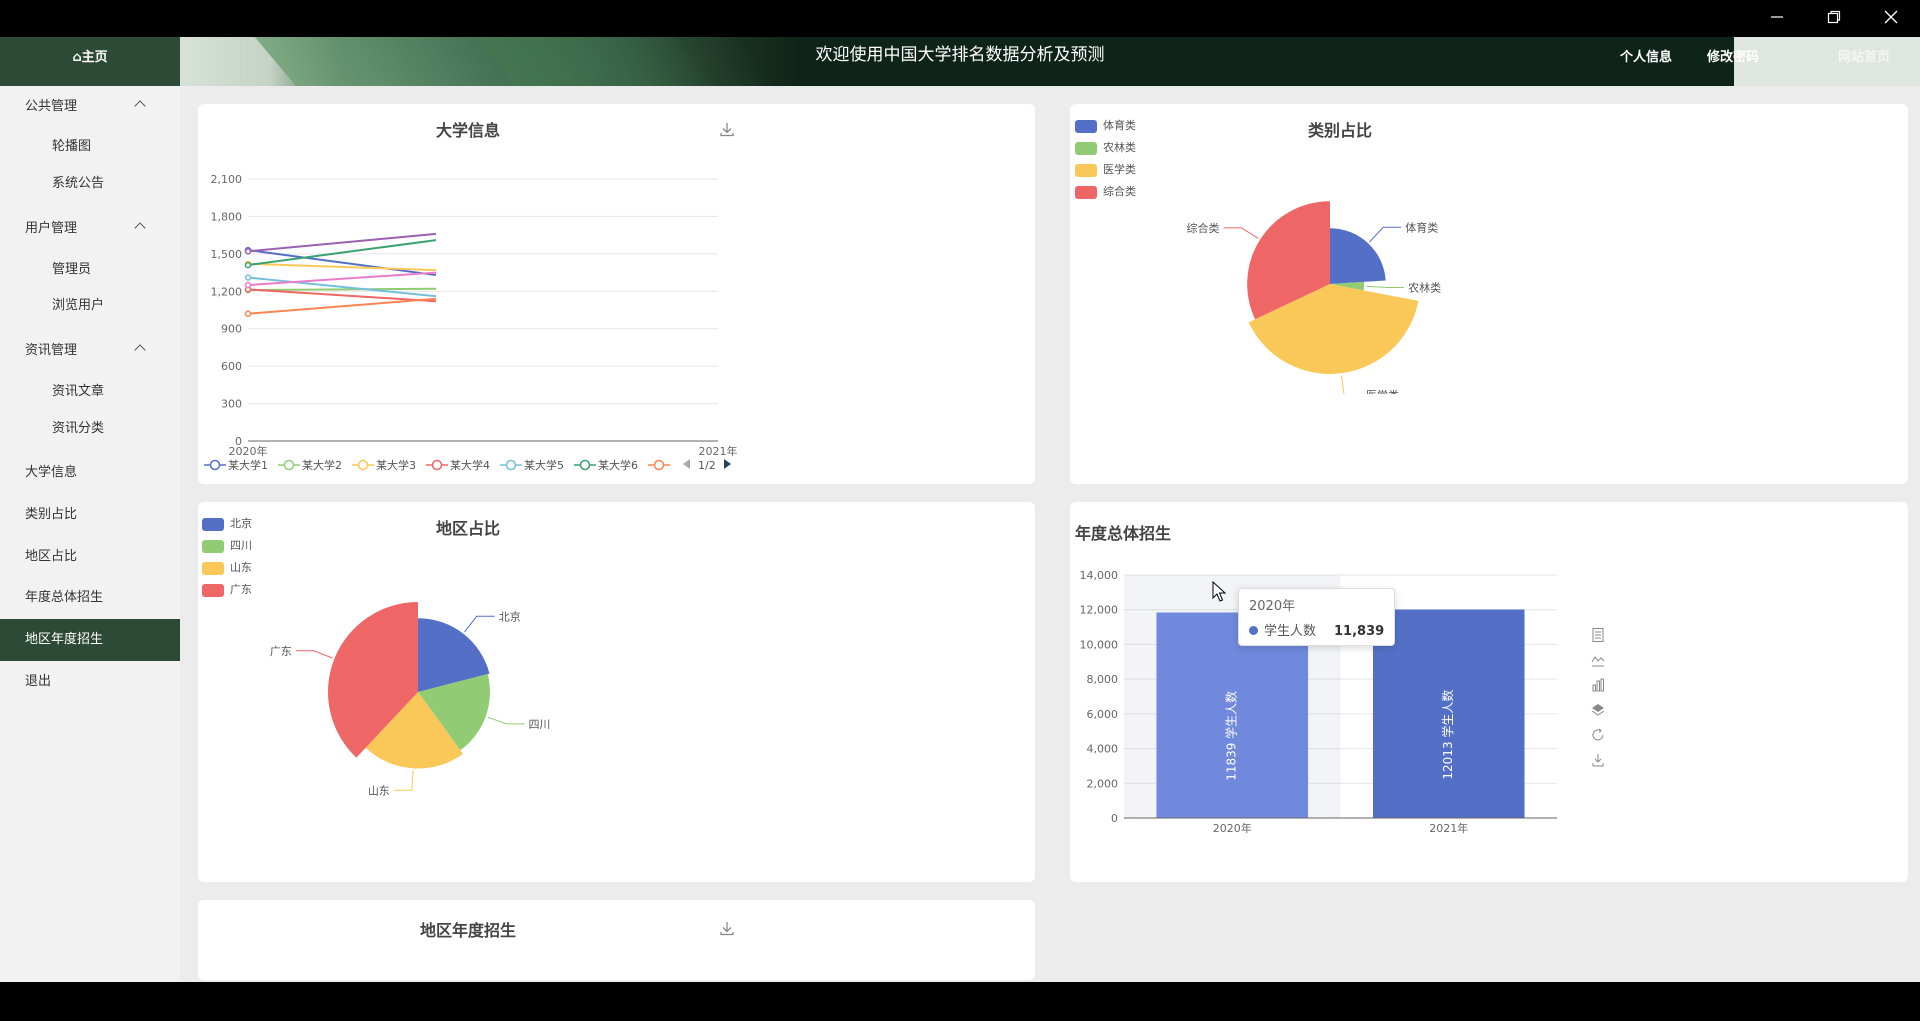  Describe the element at coordinates (231, 329) in the screenshot. I see `y-tick-label: 900` at that location.